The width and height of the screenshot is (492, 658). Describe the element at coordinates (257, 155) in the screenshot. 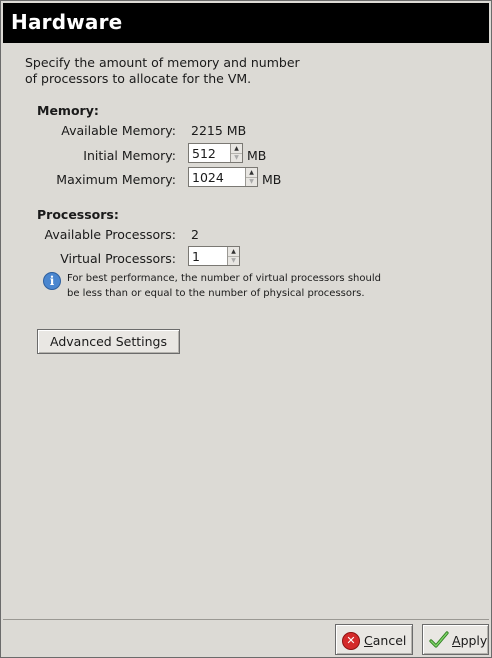

I see `initial-memory-unit: MB` at that location.